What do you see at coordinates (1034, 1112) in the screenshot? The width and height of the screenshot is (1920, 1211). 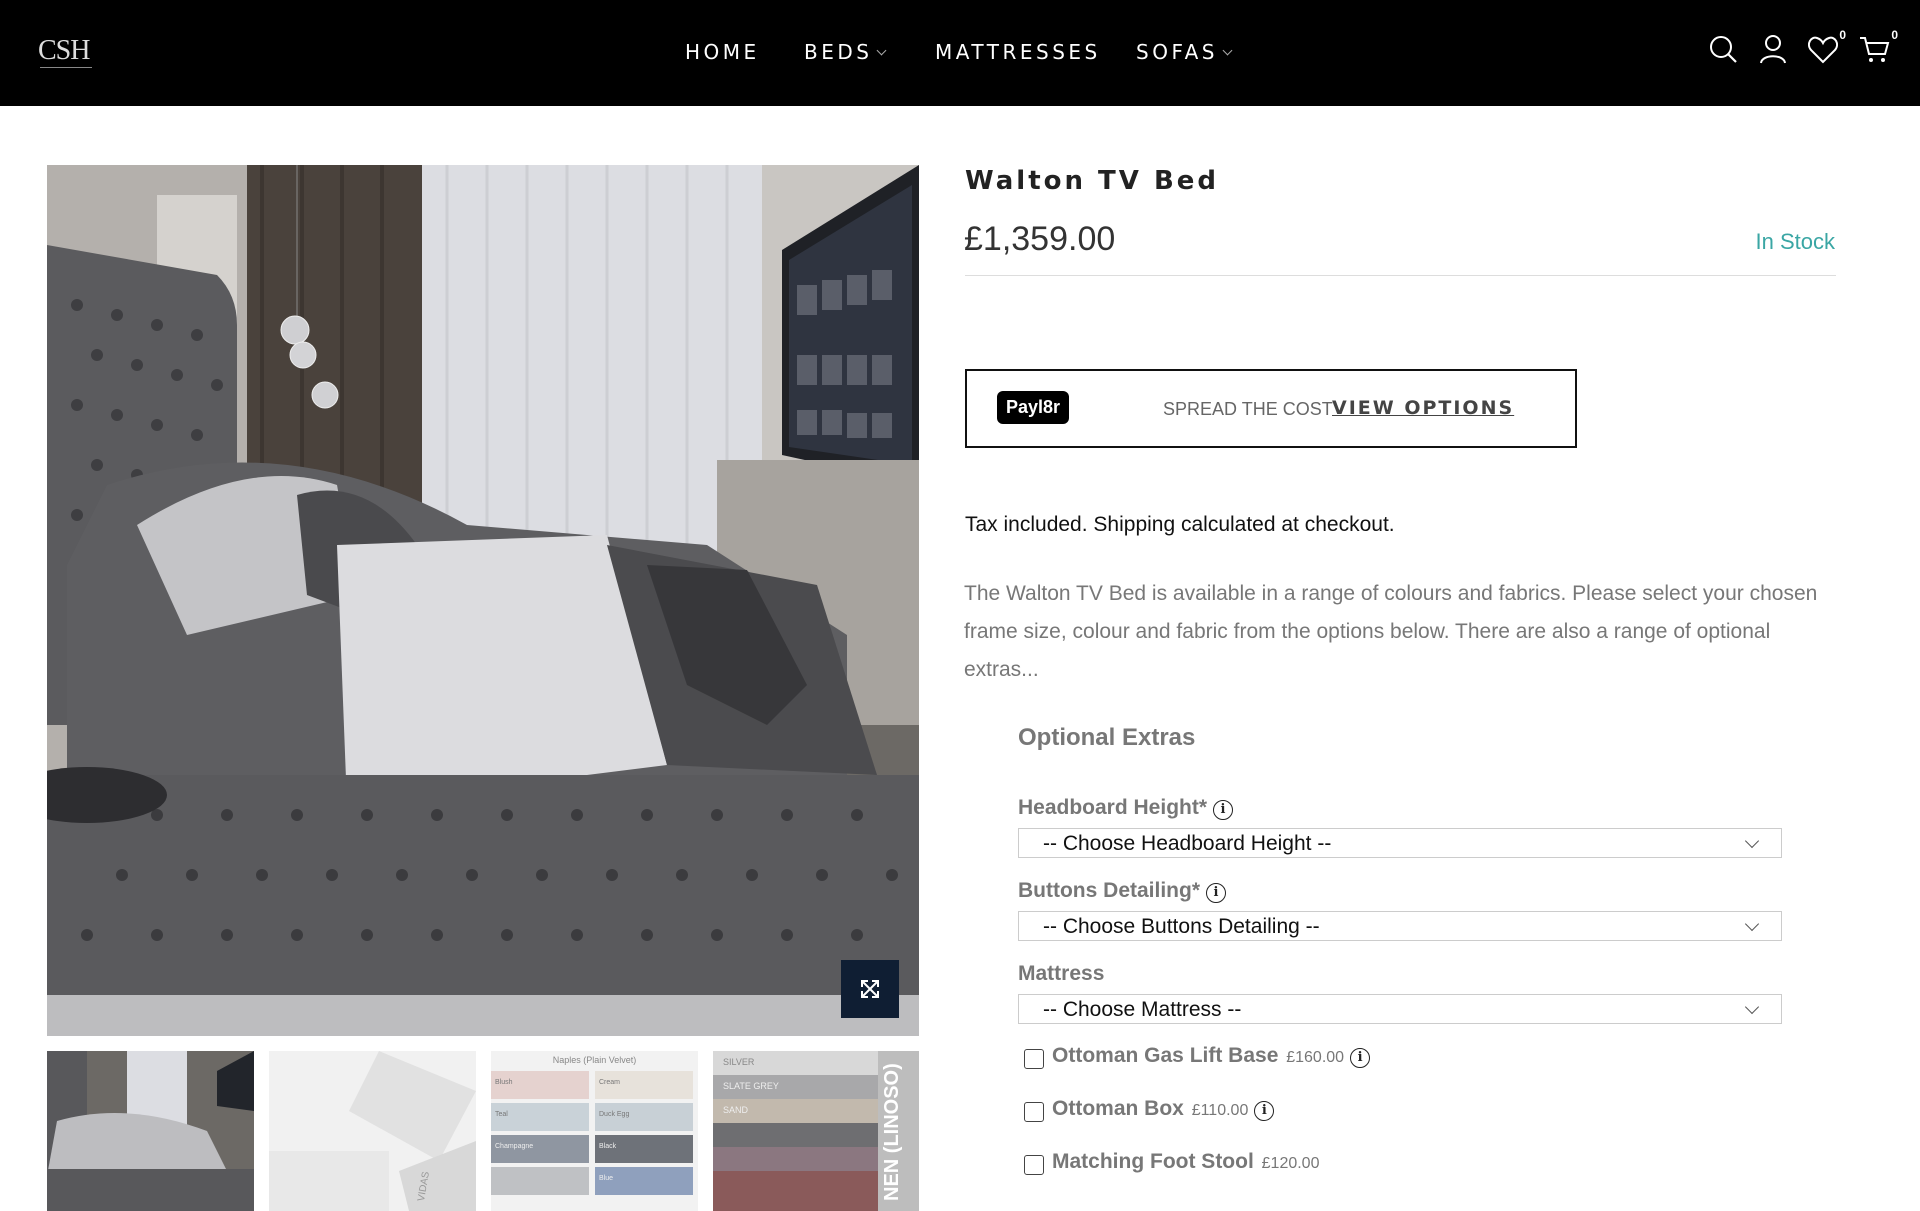 I see `ottoman-box-checkbox` at bounding box center [1034, 1112].